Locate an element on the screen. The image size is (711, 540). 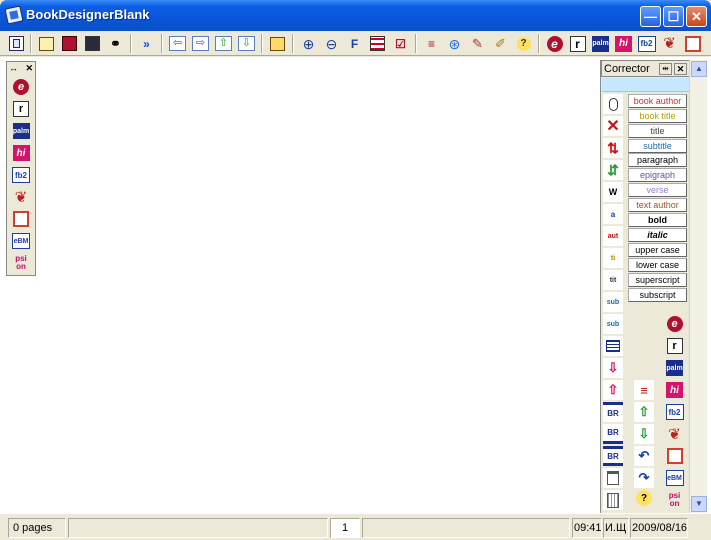
delete-x-icon: ✕ is located at coordinates (613, 126).